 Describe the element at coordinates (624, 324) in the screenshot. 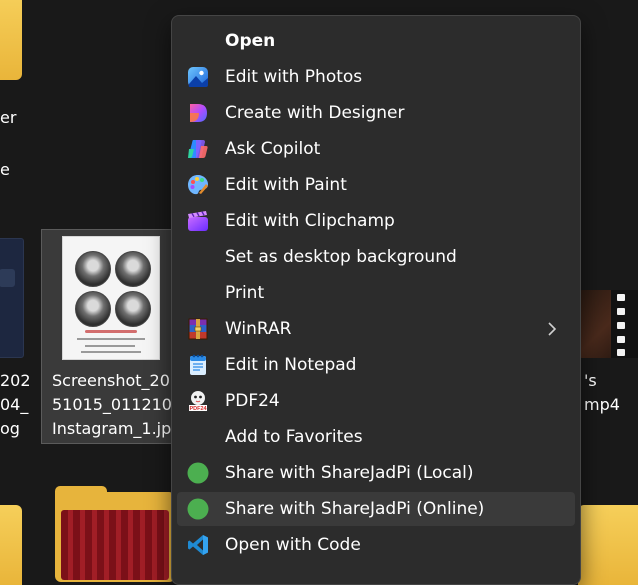

I see `filmstrip-icon` at that location.